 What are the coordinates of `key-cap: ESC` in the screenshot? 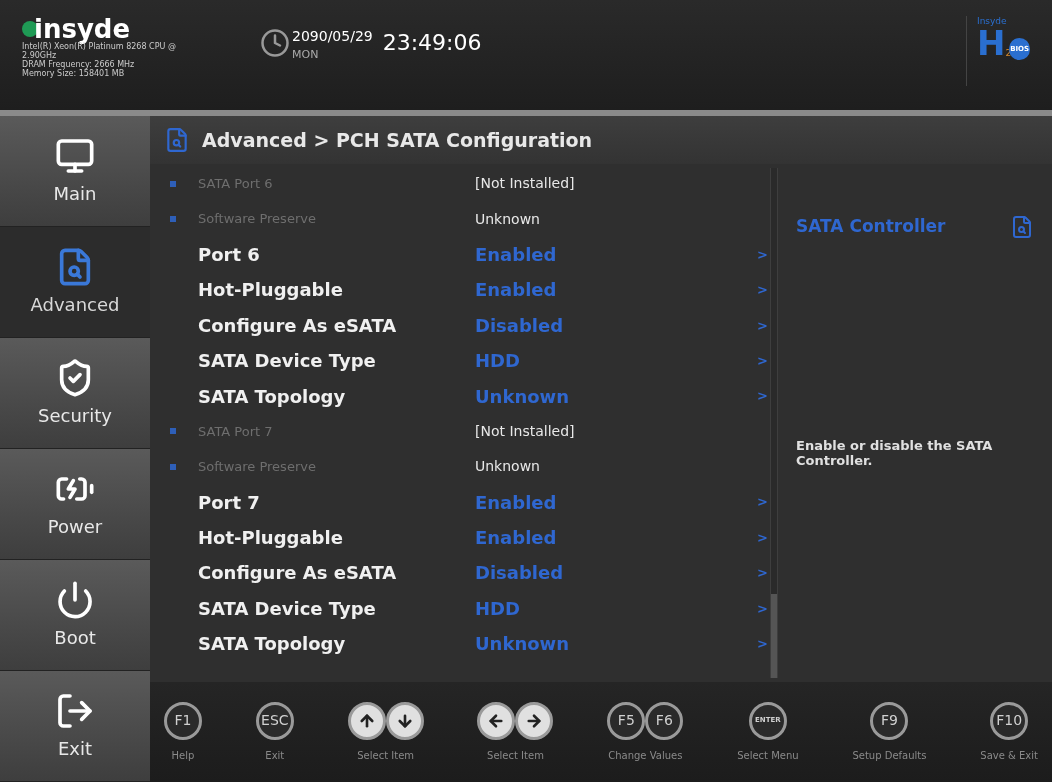 It's located at (274, 720).